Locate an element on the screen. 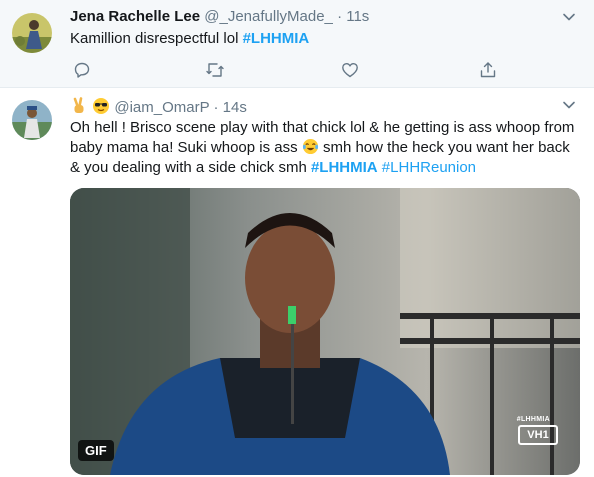 Image resolution: width=594 pixels, height=477 pixels. tweet-header: @iam_OmarP · 14s is located at coordinates (158, 107).